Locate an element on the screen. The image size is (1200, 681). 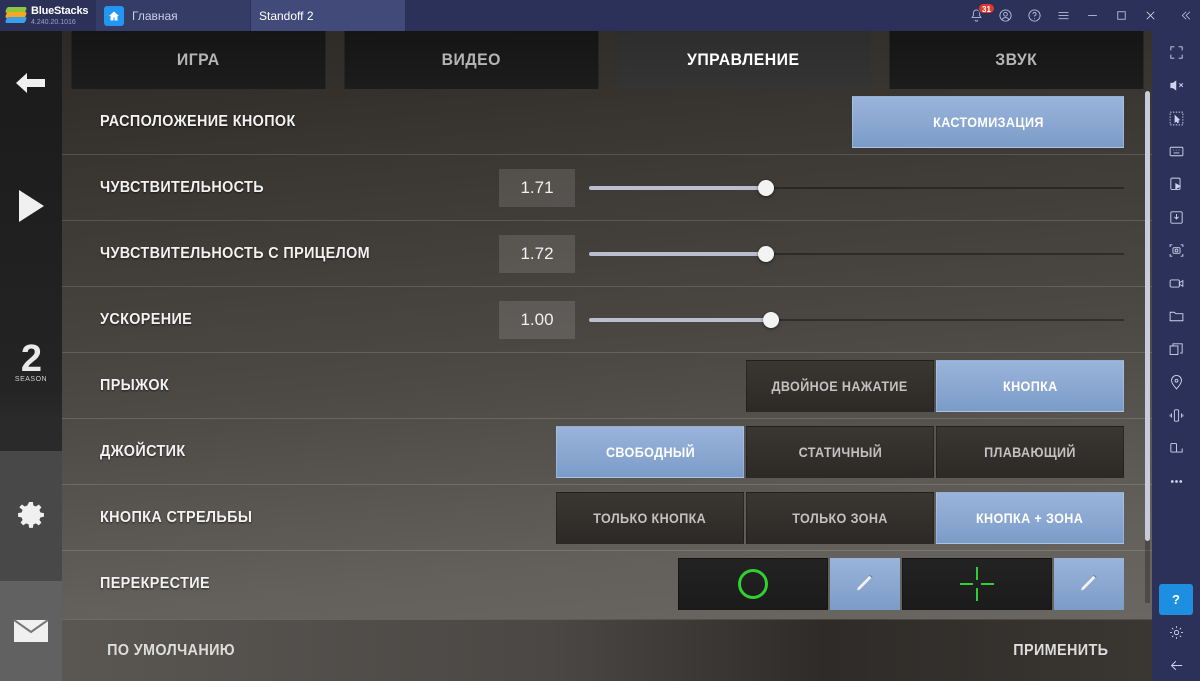
joystick-option-static: СТАТИЧНЫЙ is located at coordinates (840, 452).